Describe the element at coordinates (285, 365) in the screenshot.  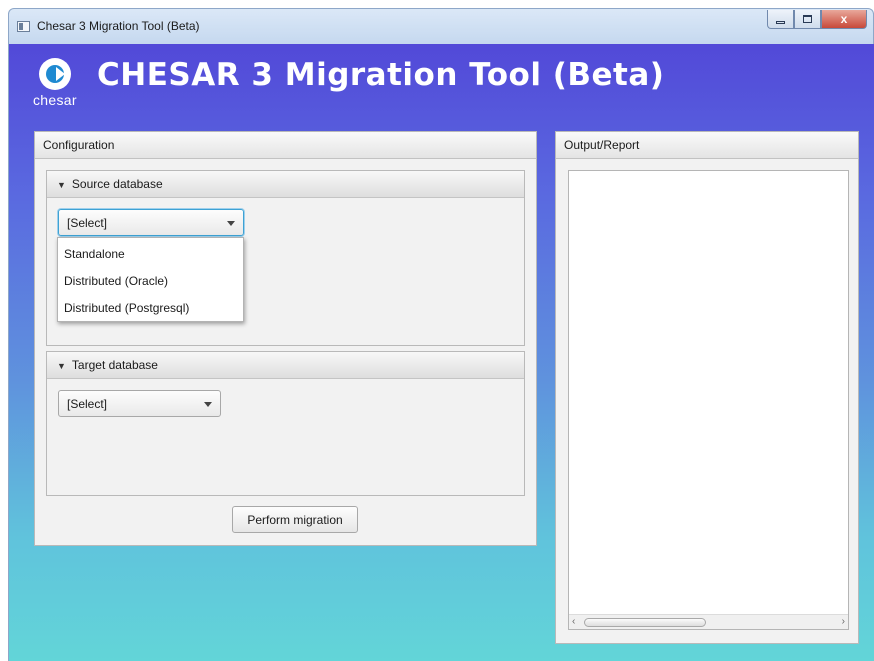
I see `target-database-header: ▼ Target database` at that location.